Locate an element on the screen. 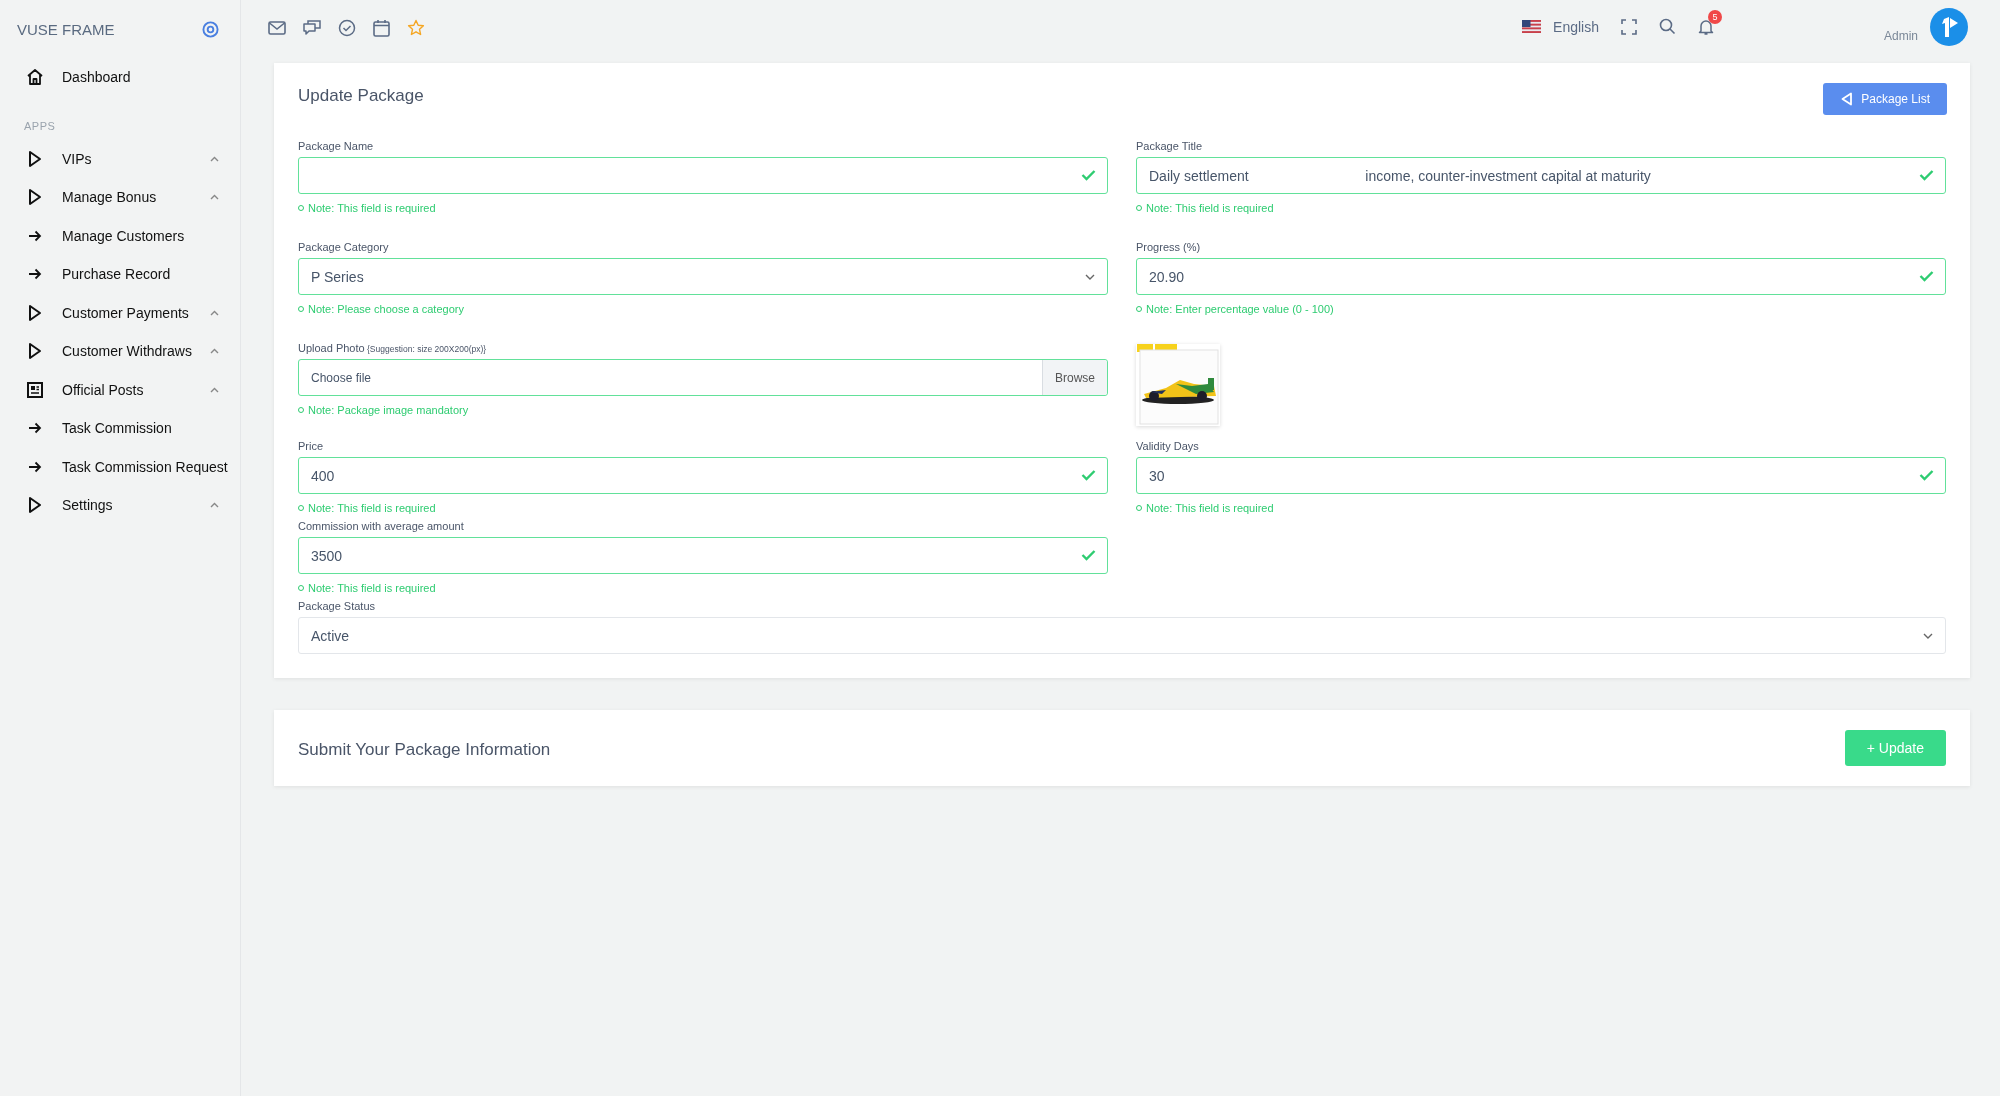  chat-icon is located at coordinates (312, 27).